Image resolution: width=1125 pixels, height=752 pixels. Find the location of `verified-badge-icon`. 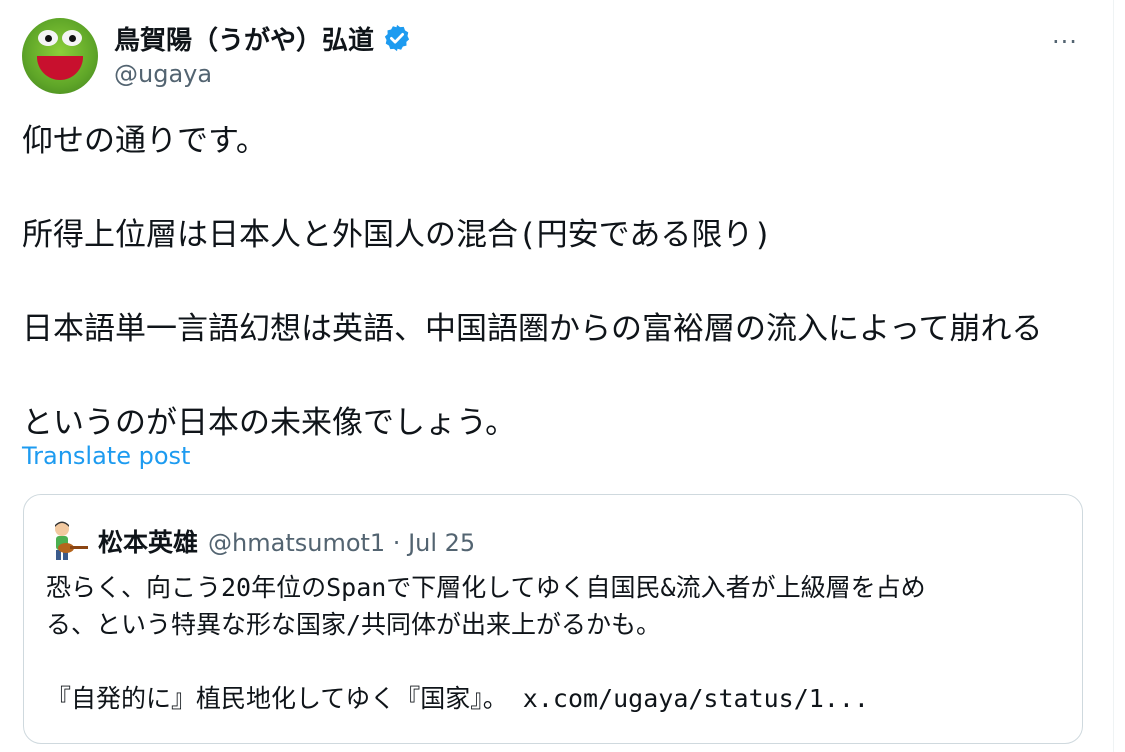

verified-badge-icon is located at coordinates (397, 38).